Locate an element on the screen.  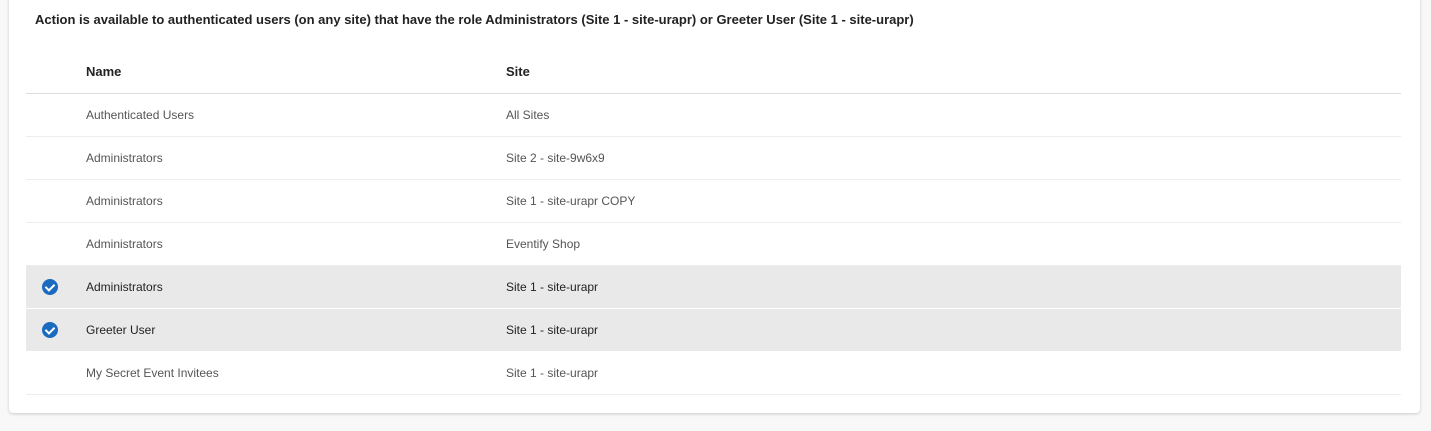
table-row: Administrators Site 2 - site-9w6x9 is located at coordinates (713, 158).